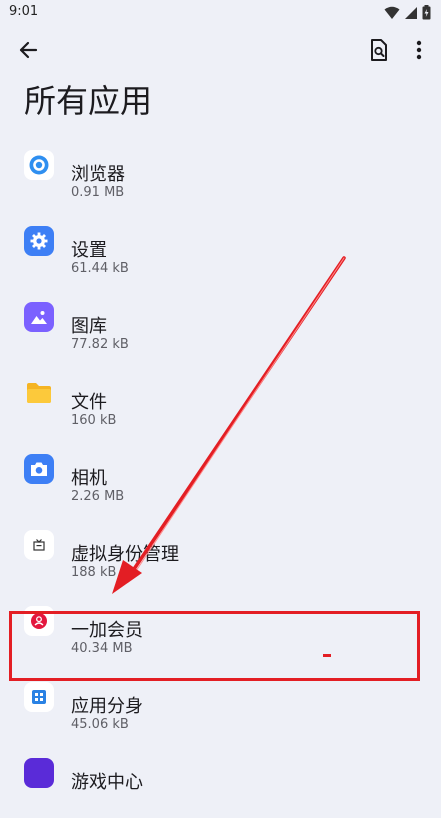 The height and width of the screenshot is (818, 441). I want to click on browser-icon, so click(39, 165).